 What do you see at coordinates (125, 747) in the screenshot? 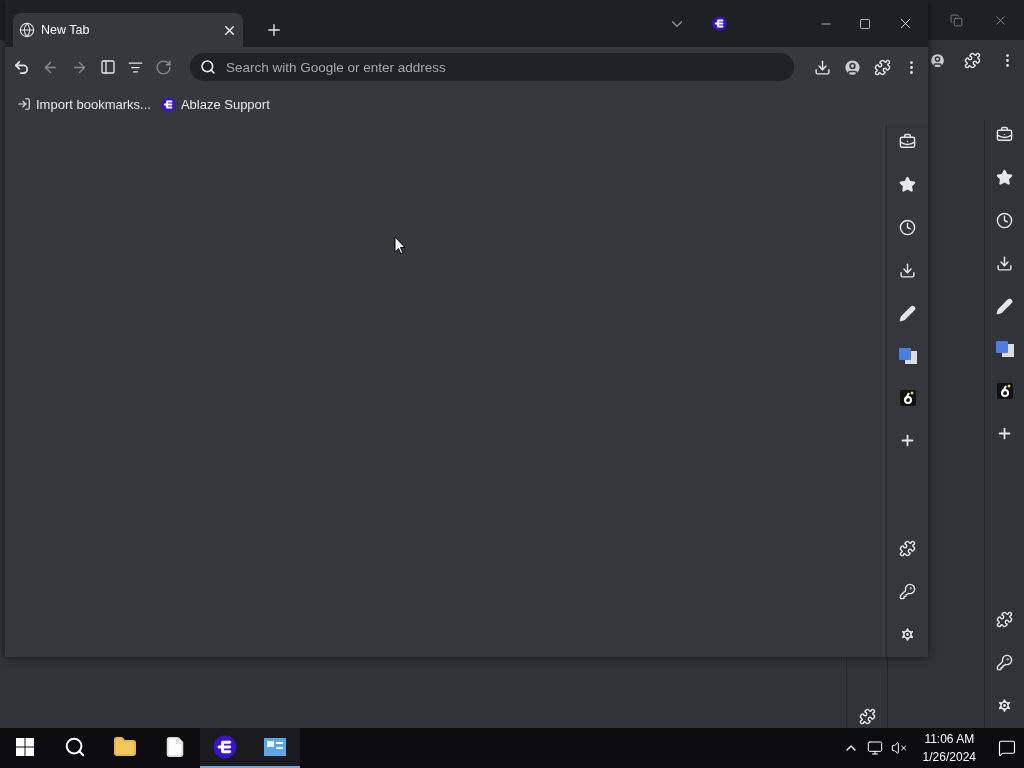
I see `folder-icon` at bounding box center [125, 747].